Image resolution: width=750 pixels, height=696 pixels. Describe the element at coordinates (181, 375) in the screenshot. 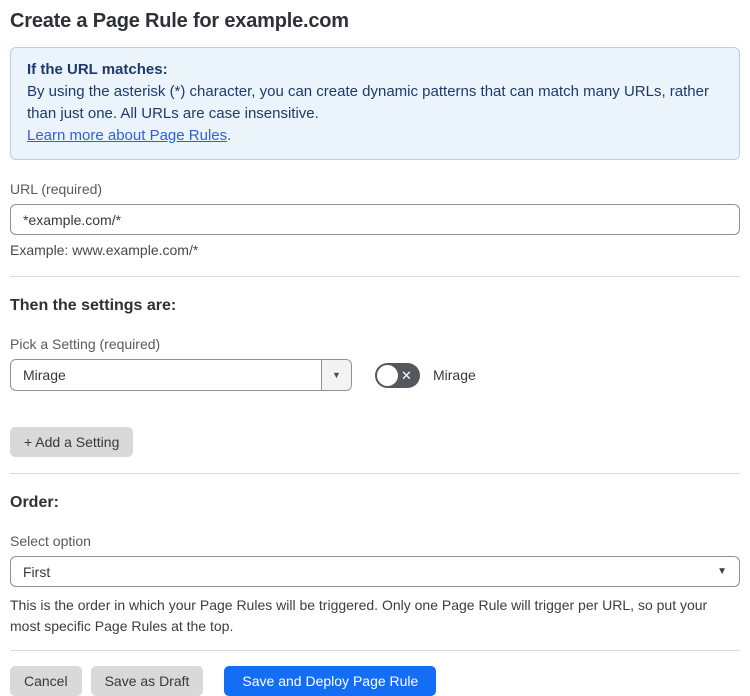

I see `setting-select: Mirage ▼` at that location.